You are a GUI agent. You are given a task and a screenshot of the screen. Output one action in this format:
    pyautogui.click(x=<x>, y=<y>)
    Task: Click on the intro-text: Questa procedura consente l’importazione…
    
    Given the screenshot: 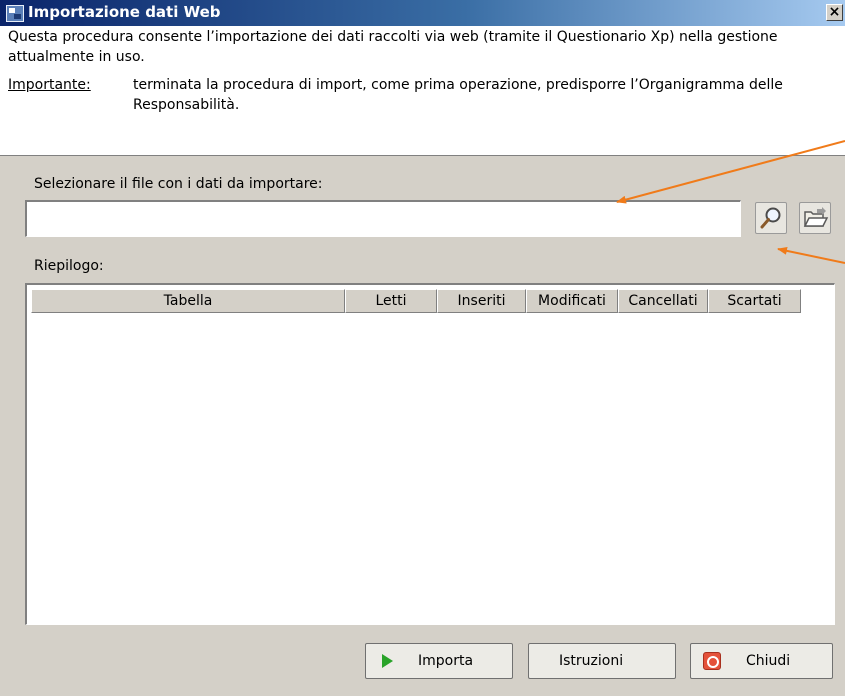 What is the action you would take?
    pyautogui.click(x=393, y=47)
    